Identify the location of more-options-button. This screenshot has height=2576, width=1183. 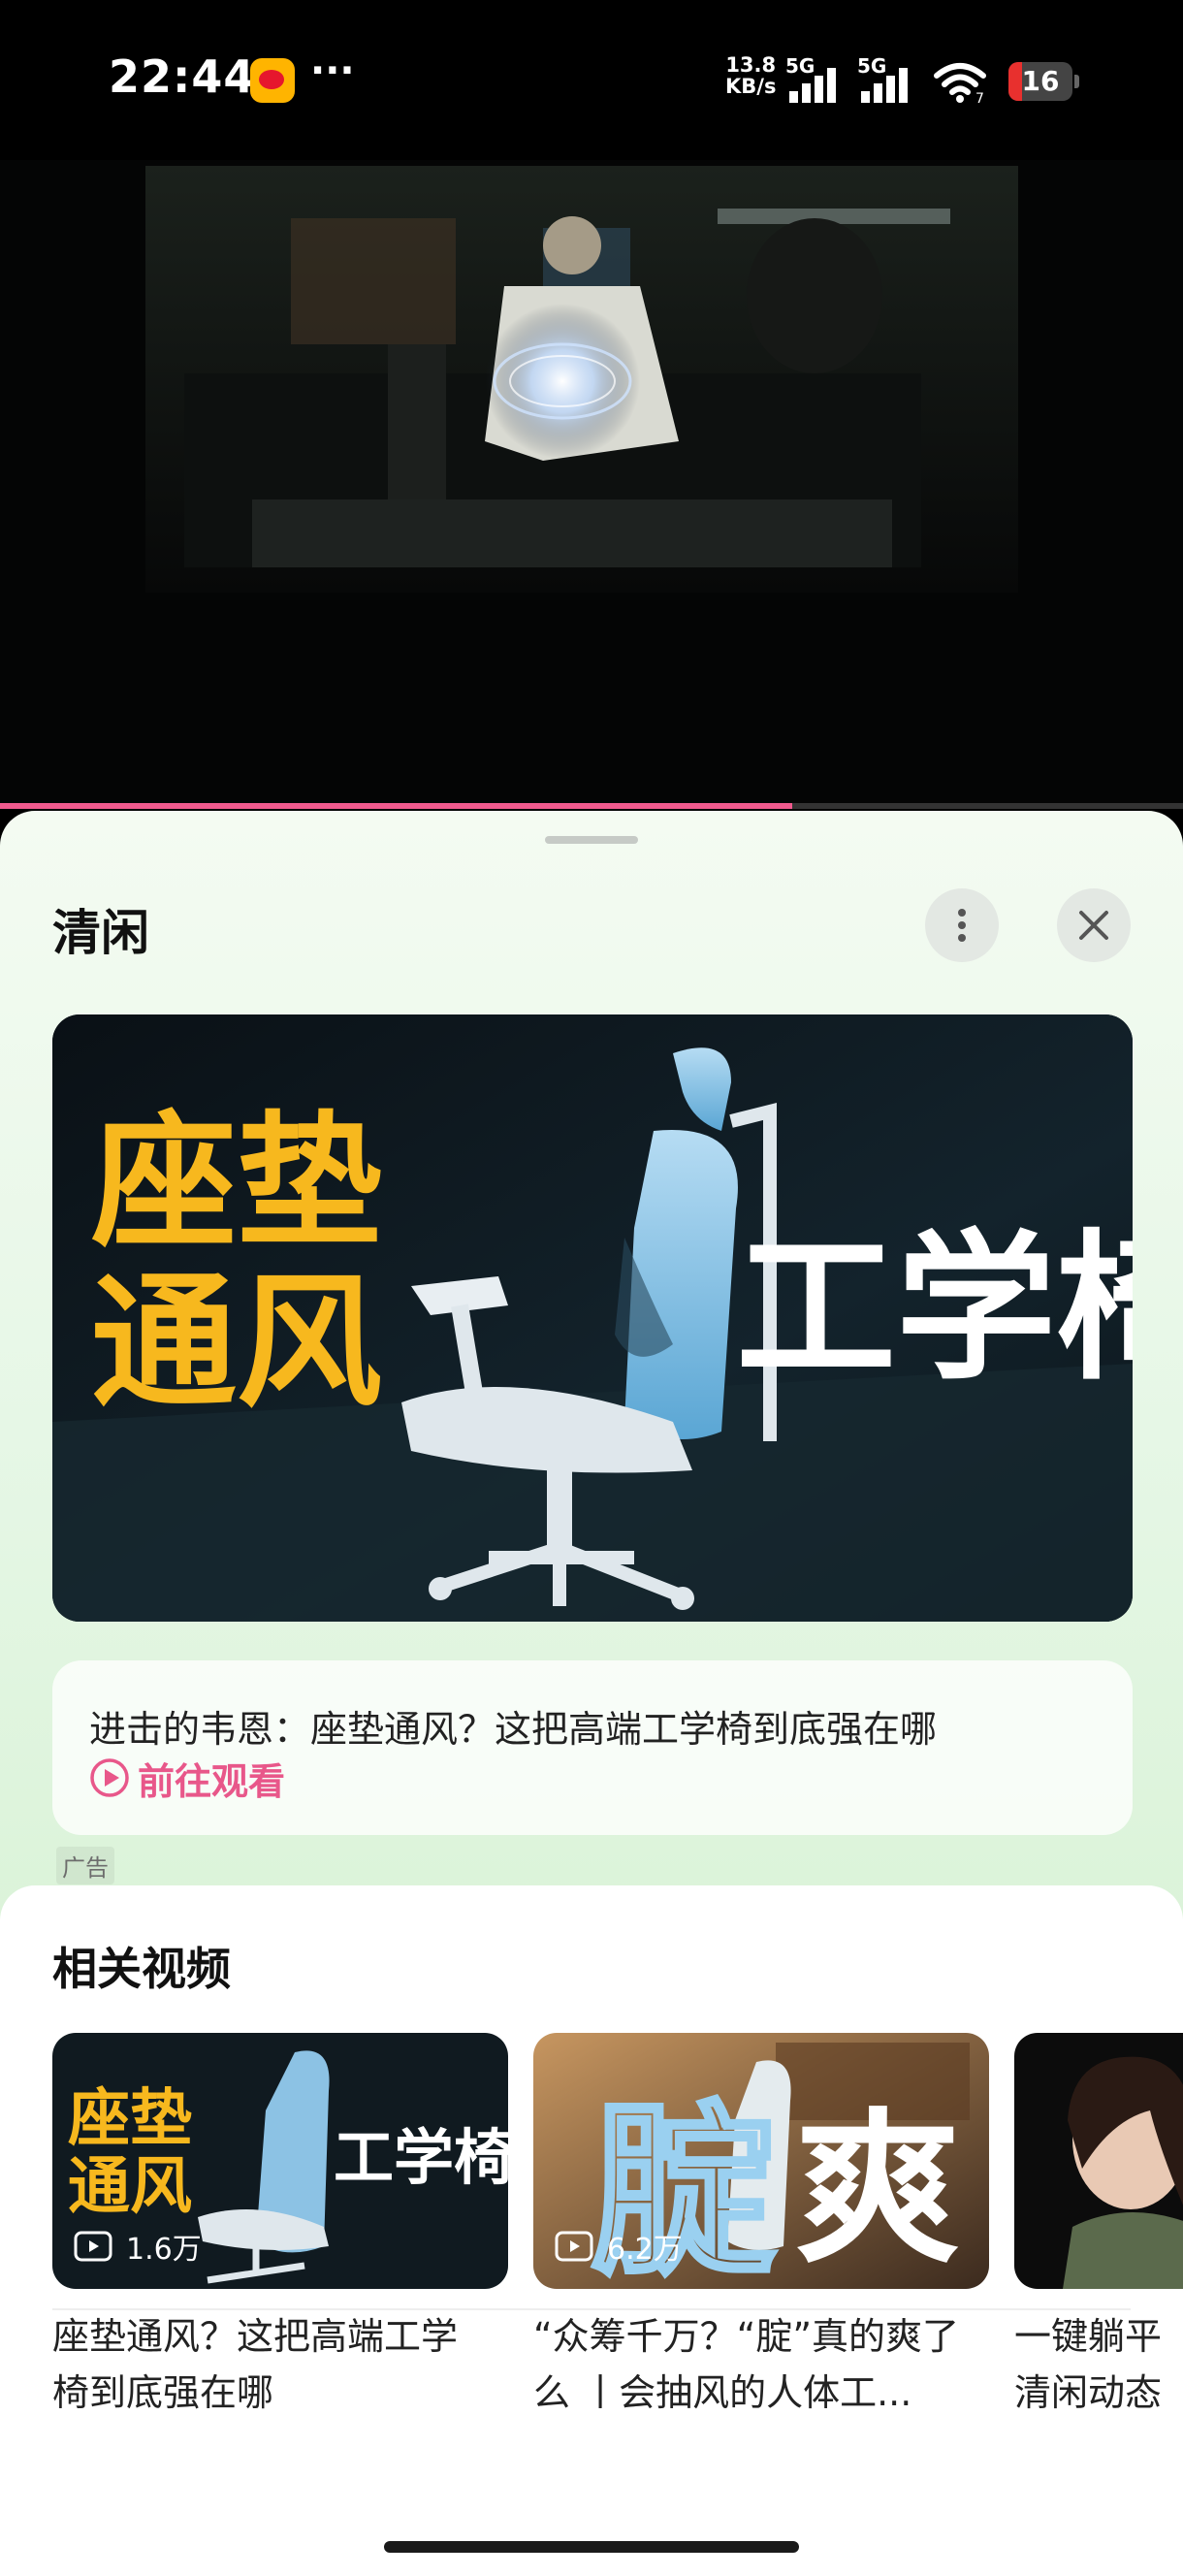
(962, 925).